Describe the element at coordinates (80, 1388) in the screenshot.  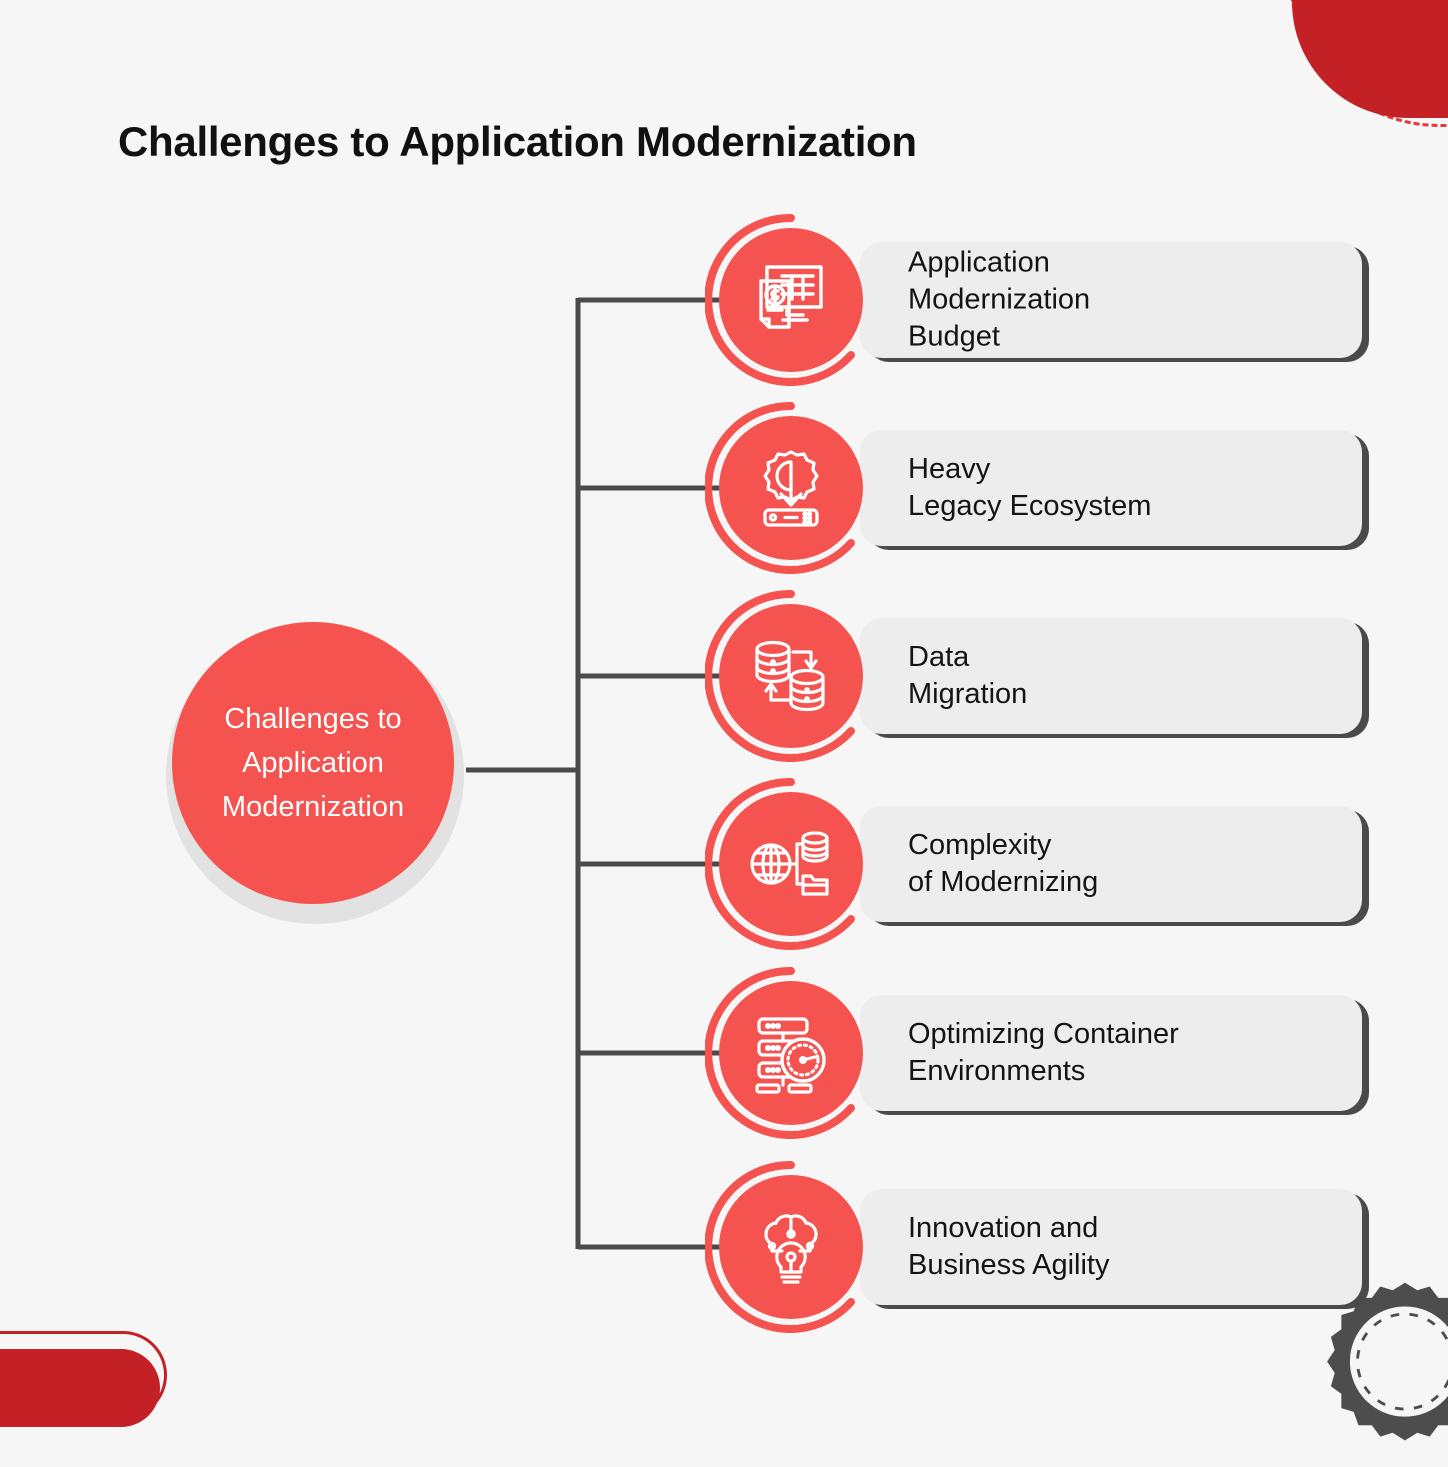
I see `bottom-left-rounded-bar-decoration` at that location.